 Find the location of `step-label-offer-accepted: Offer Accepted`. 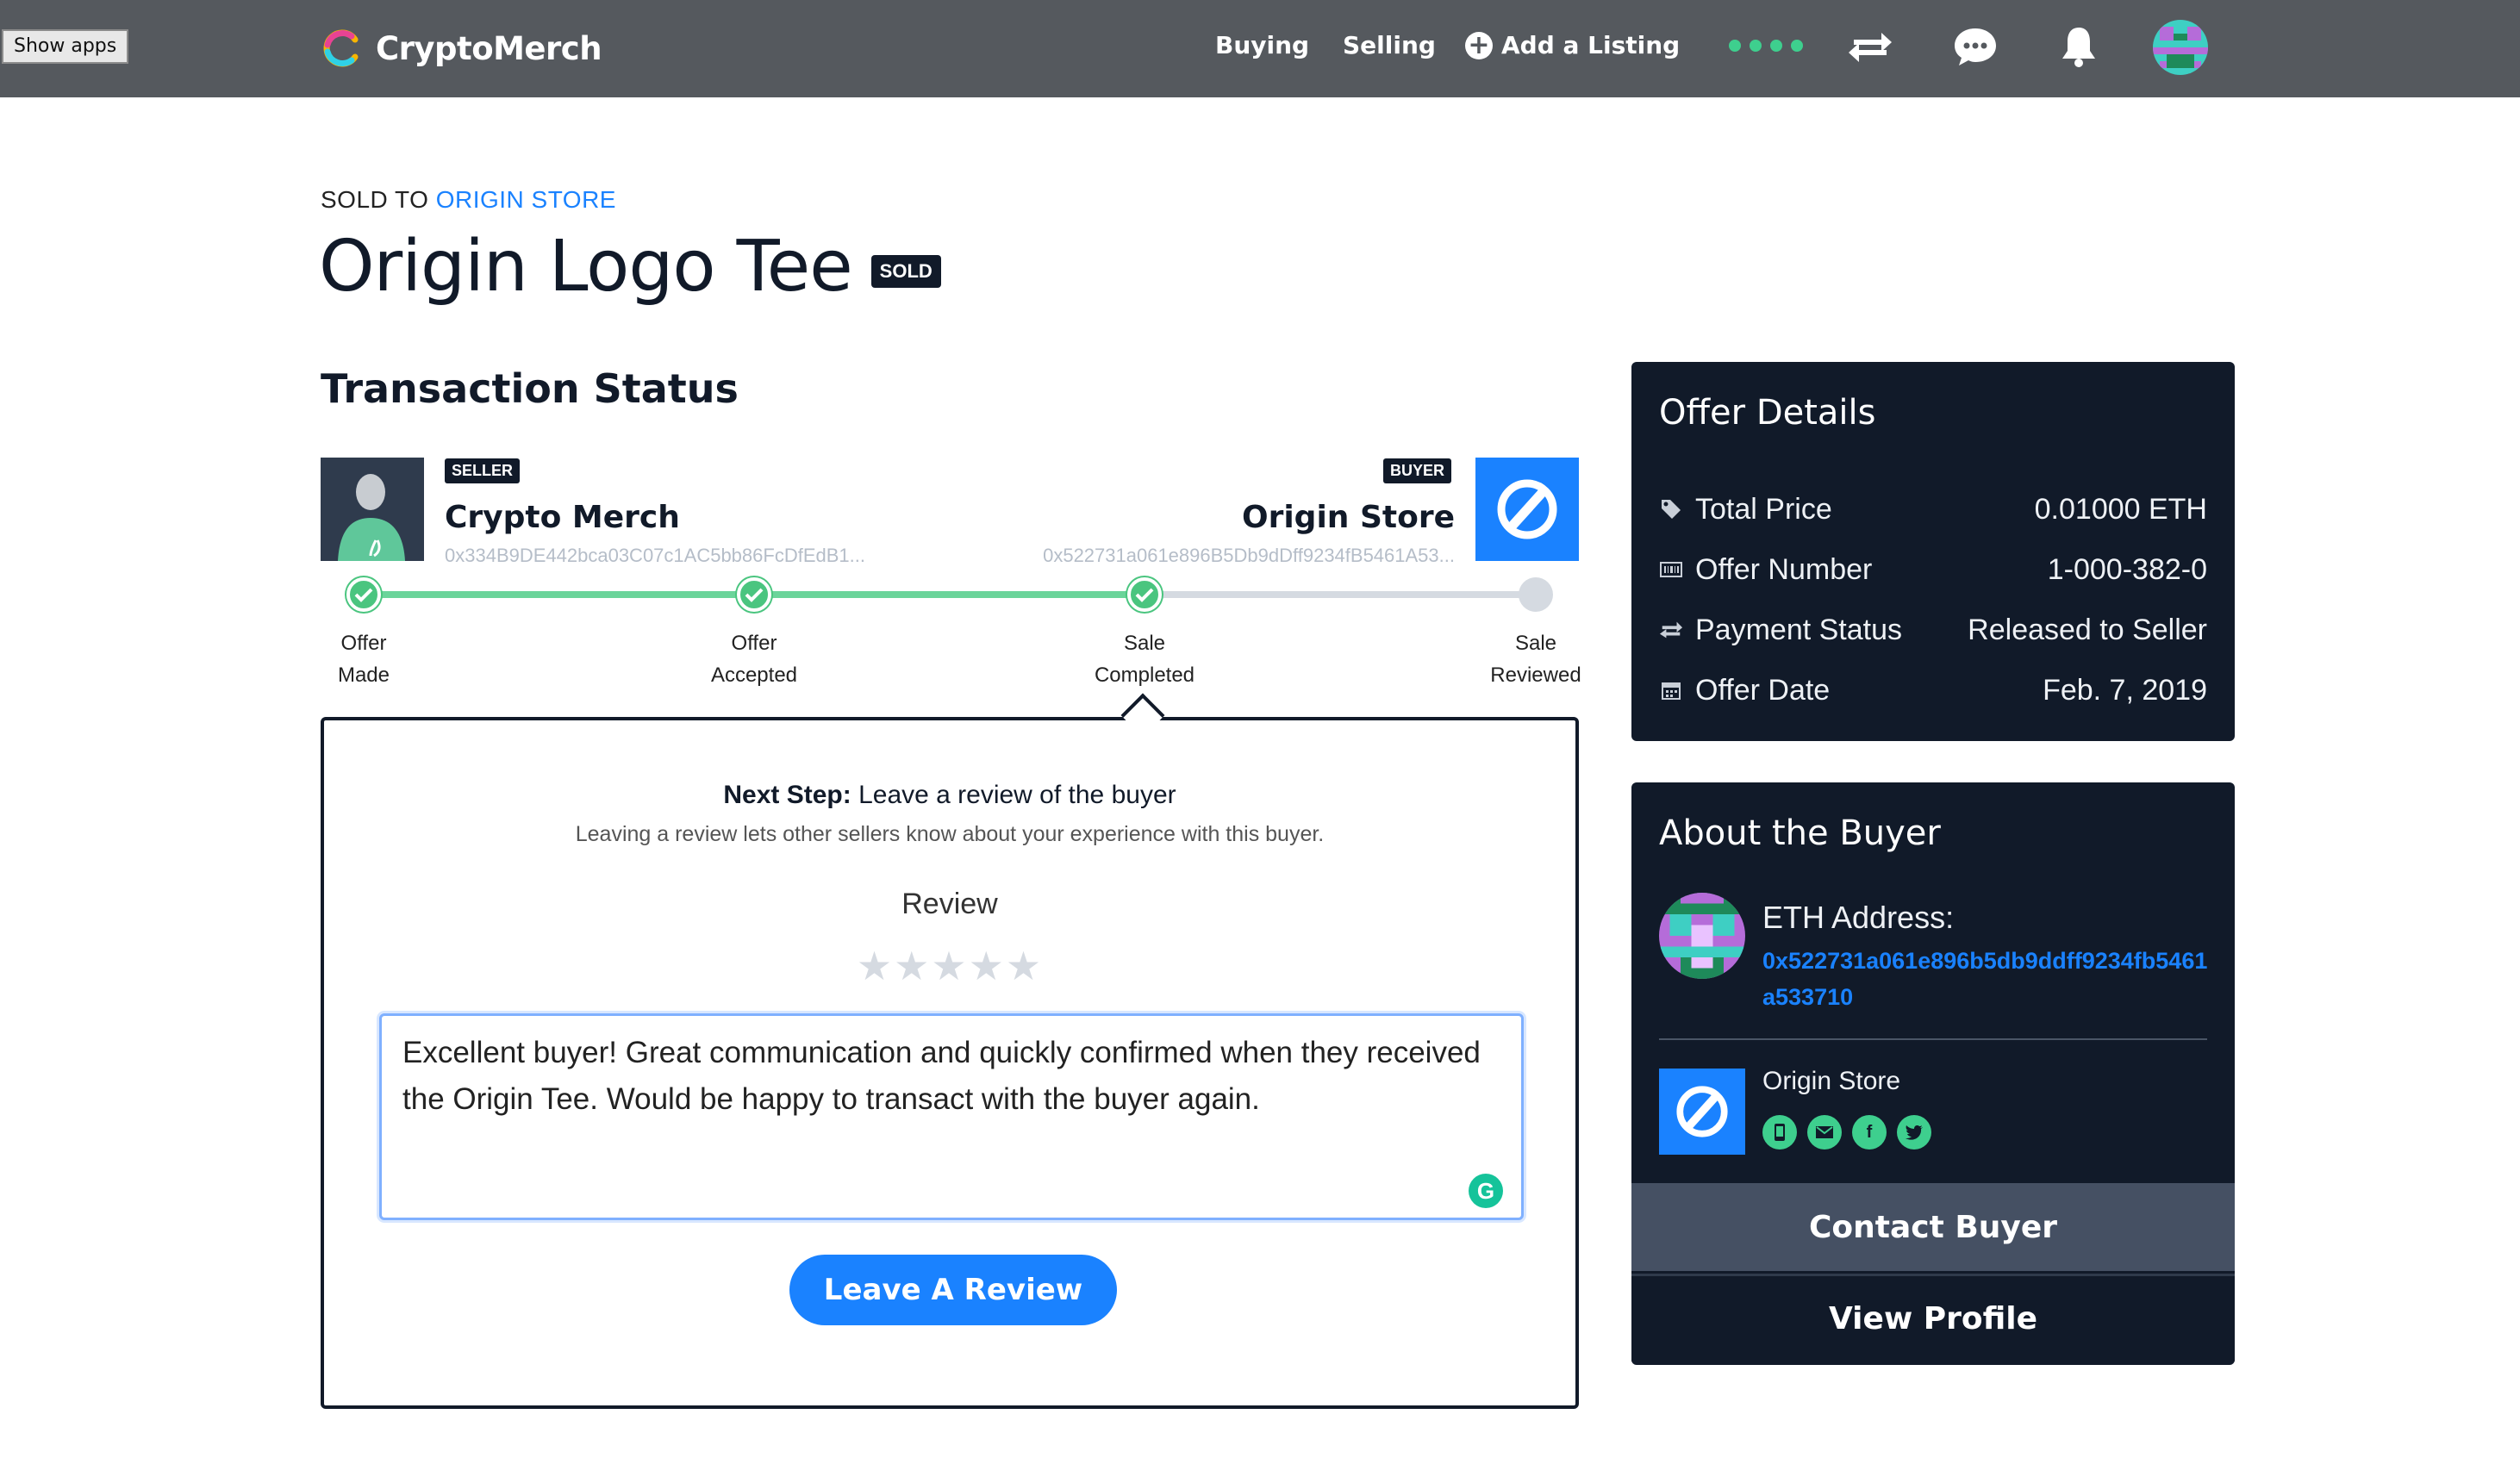

step-label-offer-accepted: Offer Accepted is located at coordinates (754, 659).